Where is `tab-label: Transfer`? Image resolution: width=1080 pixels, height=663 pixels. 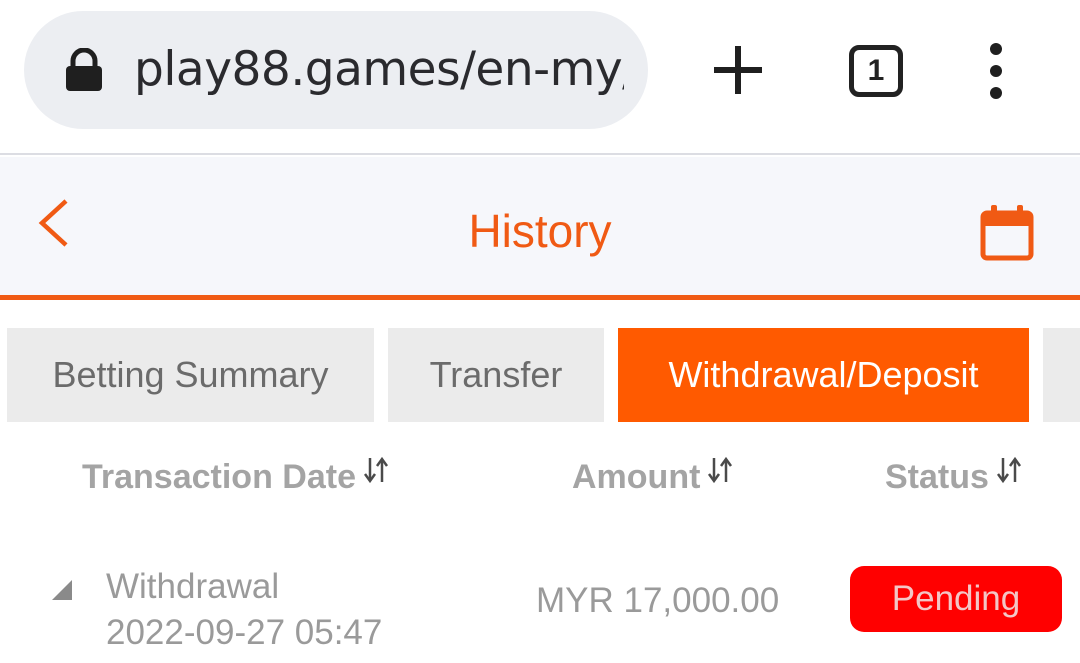
tab-label: Transfer is located at coordinates (496, 374).